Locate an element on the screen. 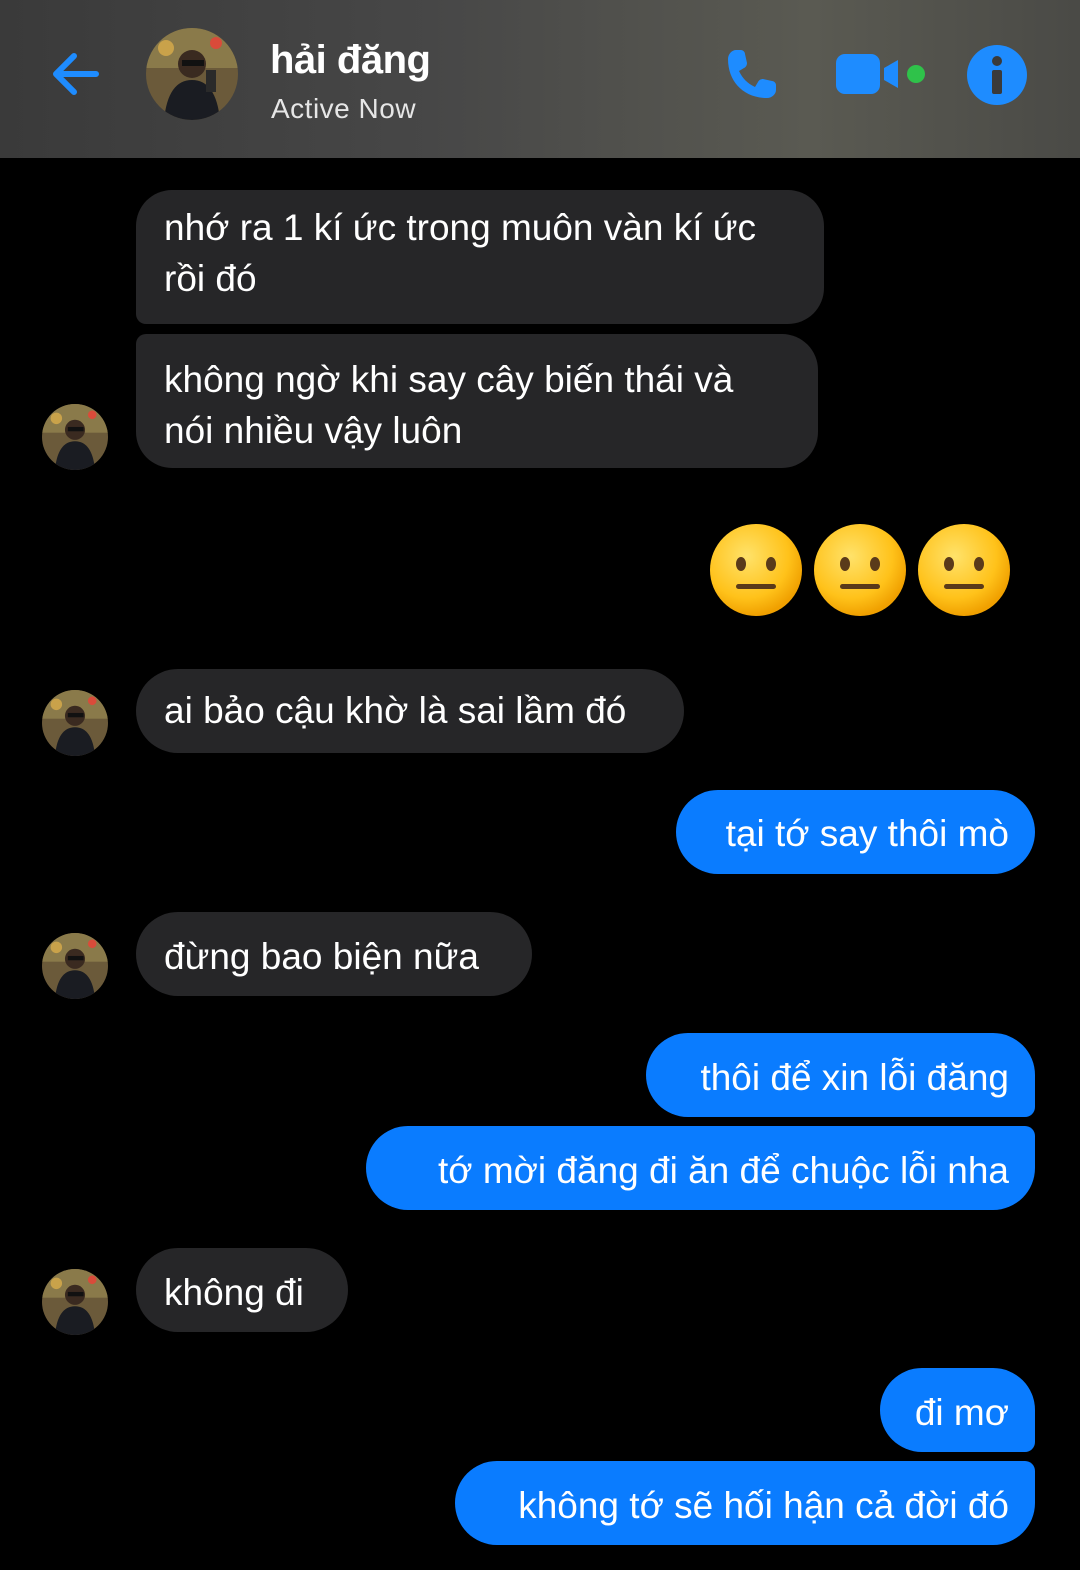  message-outgoing: đi mơ is located at coordinates (957, 1410).